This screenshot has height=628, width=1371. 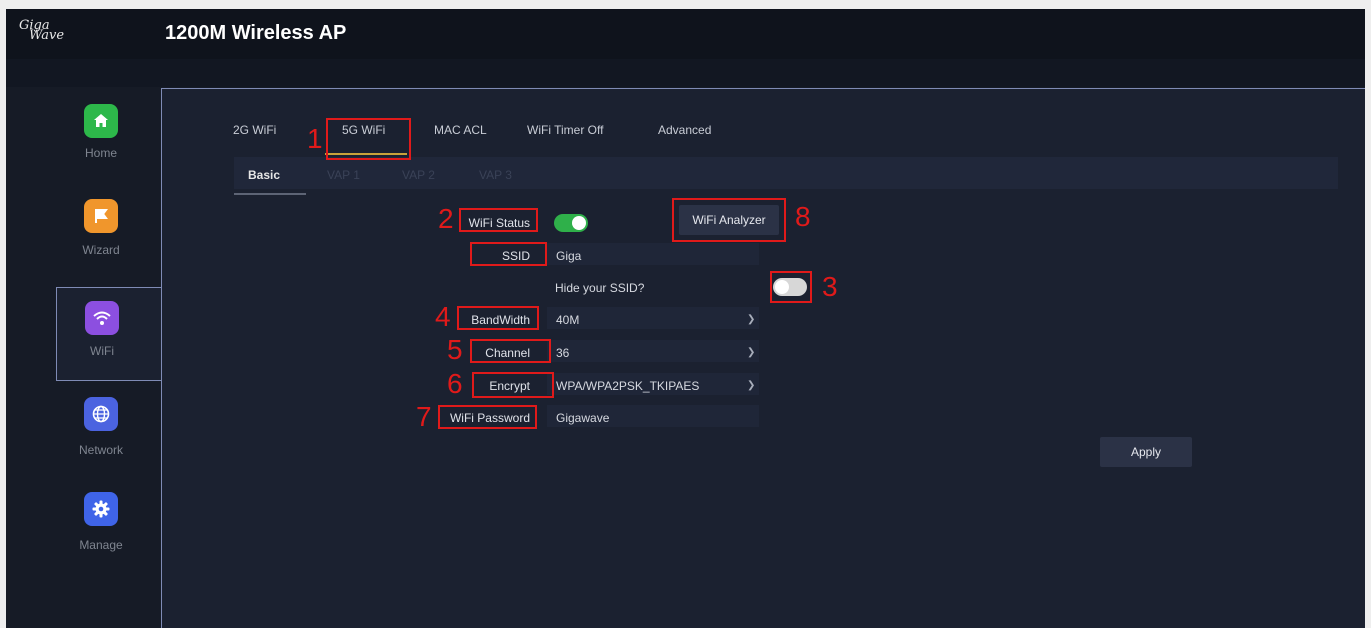 What do you see at coordinates (568, 320) in the screenshot?
I see `bandwidth-value: 40M` at bounding box center [568, 320].